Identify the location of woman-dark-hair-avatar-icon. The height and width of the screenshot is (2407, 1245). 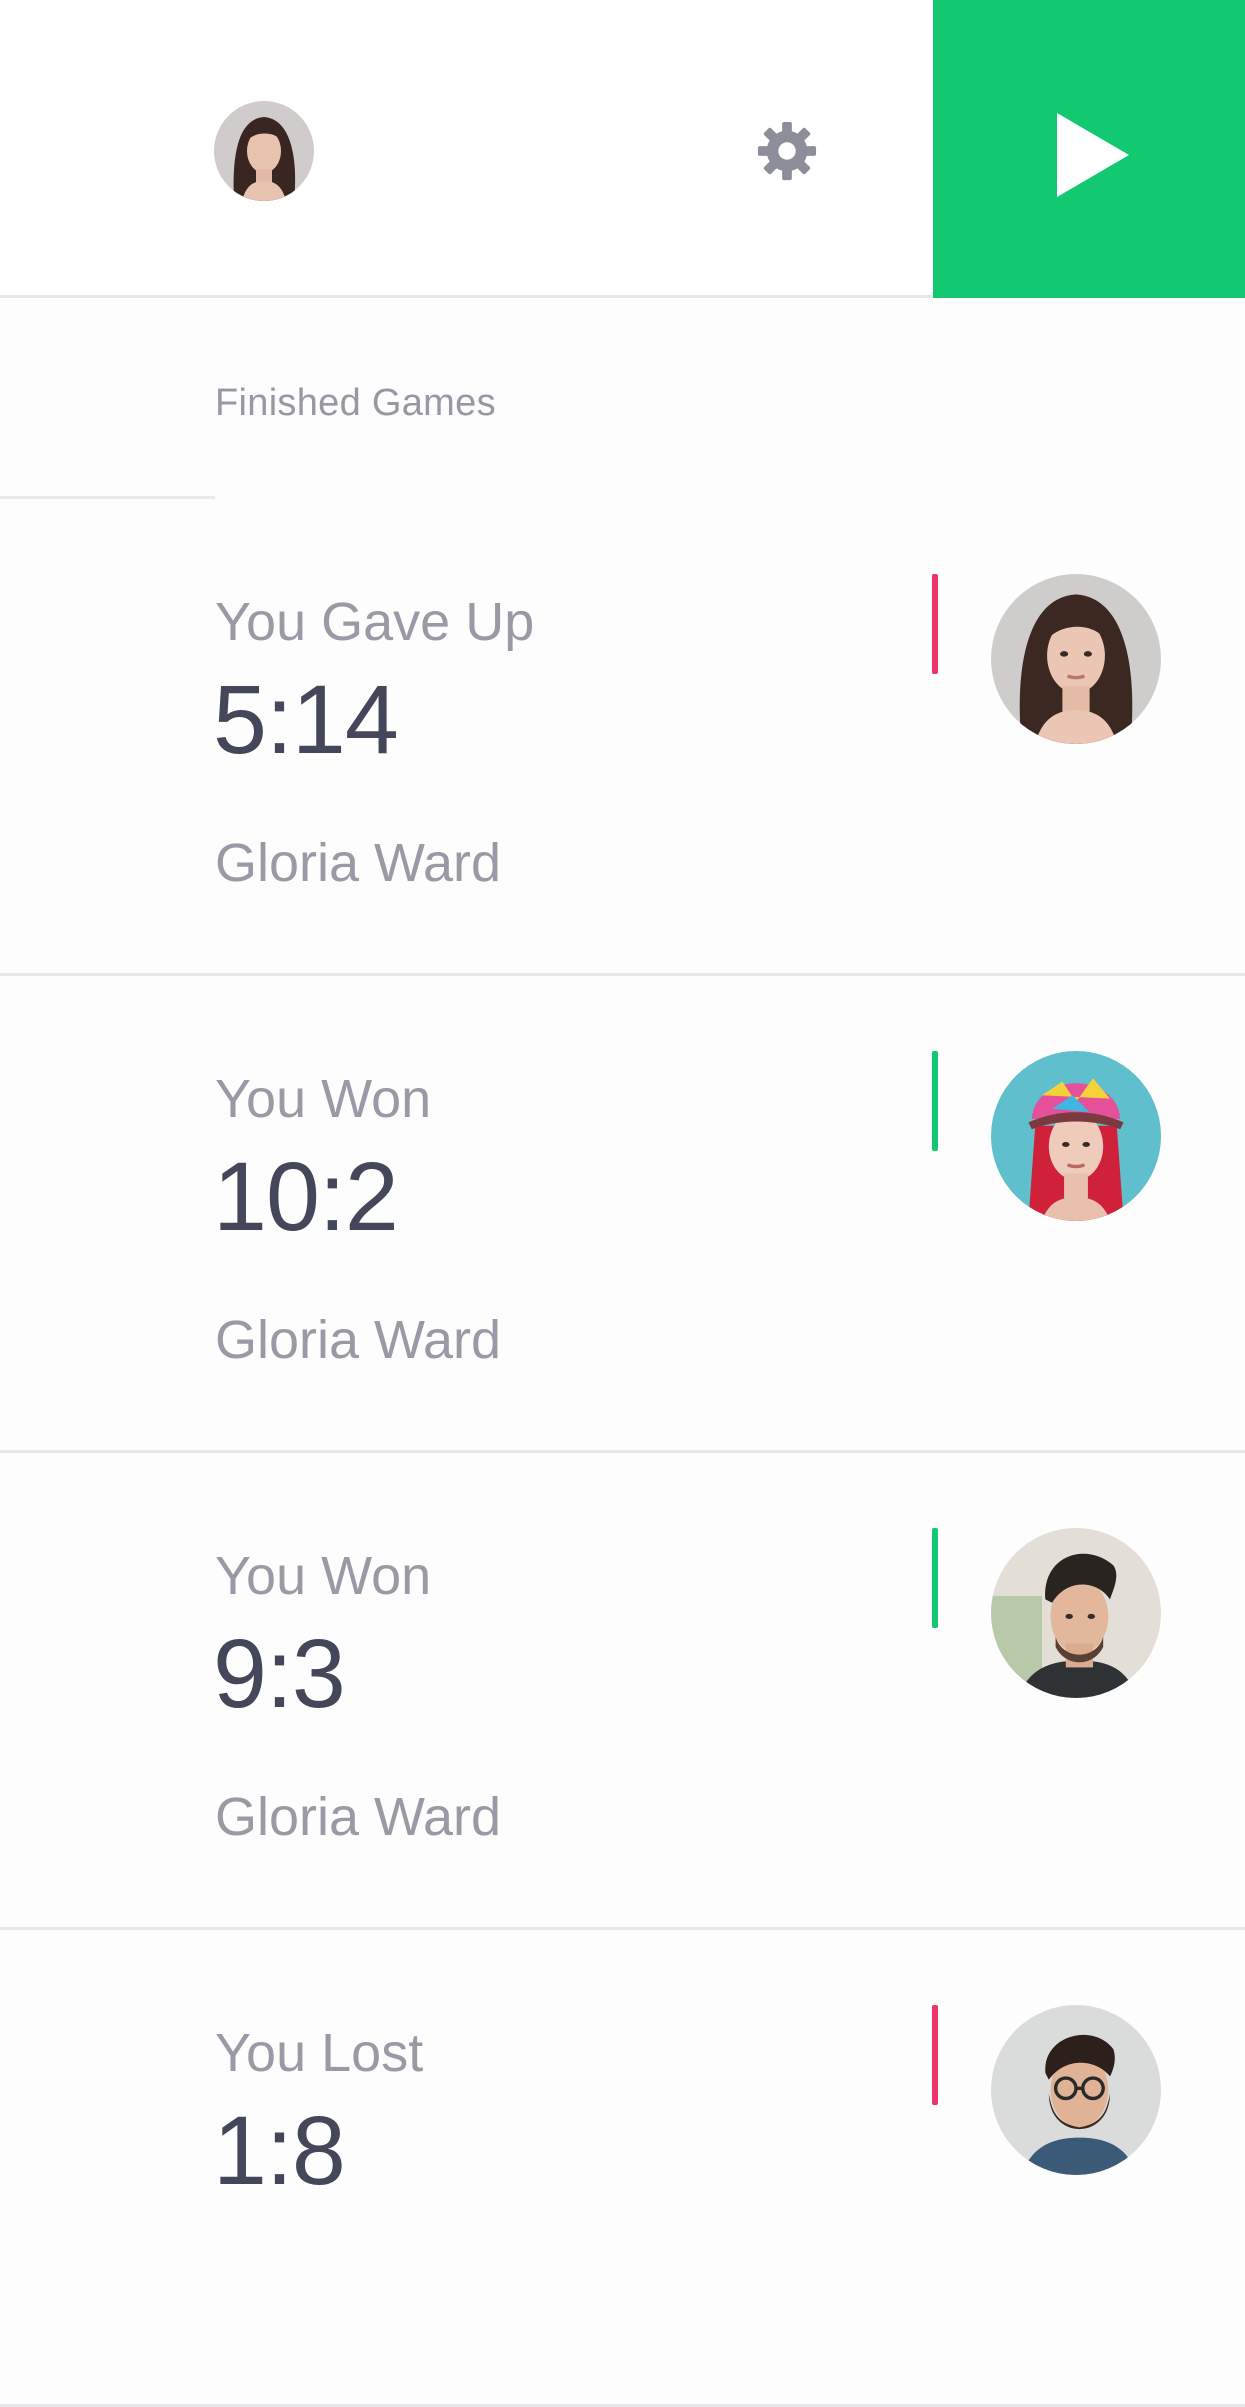
(1076, 659).